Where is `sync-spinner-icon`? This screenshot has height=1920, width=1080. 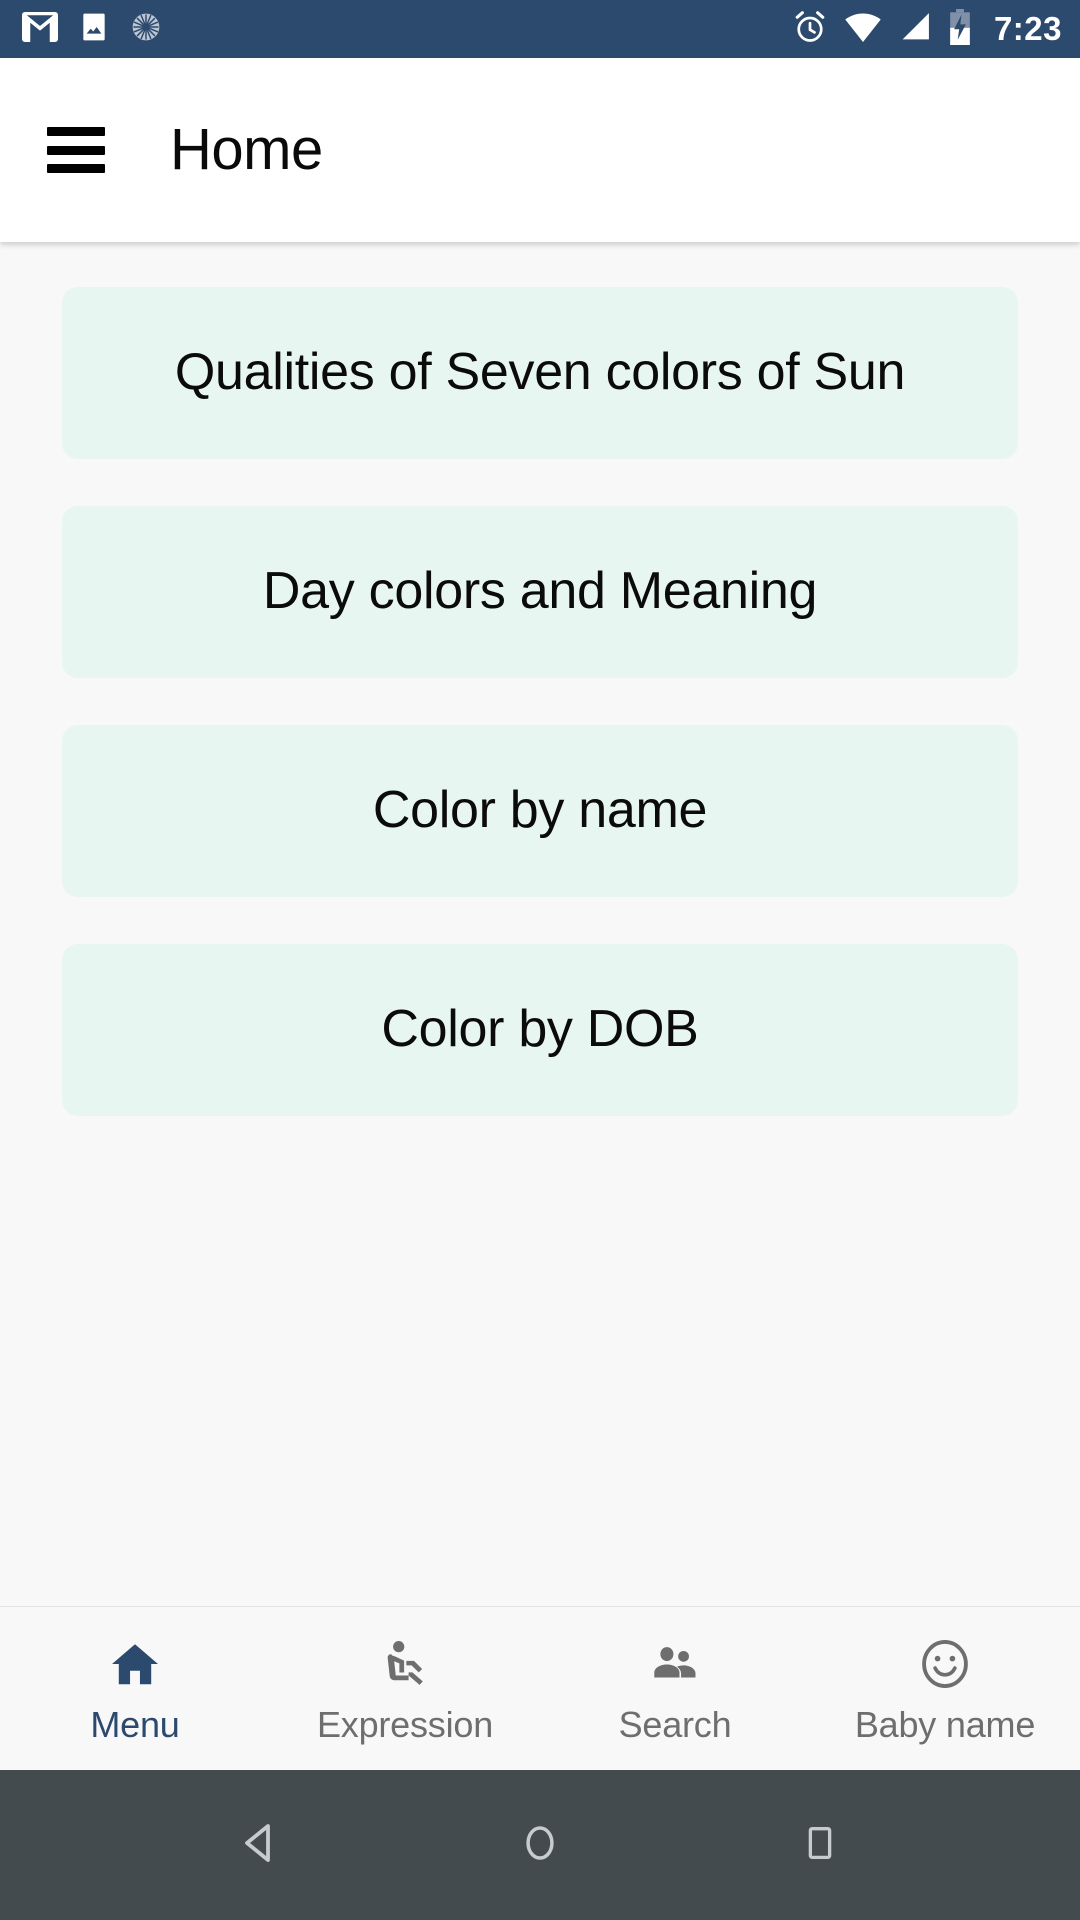 sync-spinner-icon is located at coordinates (146, 29).